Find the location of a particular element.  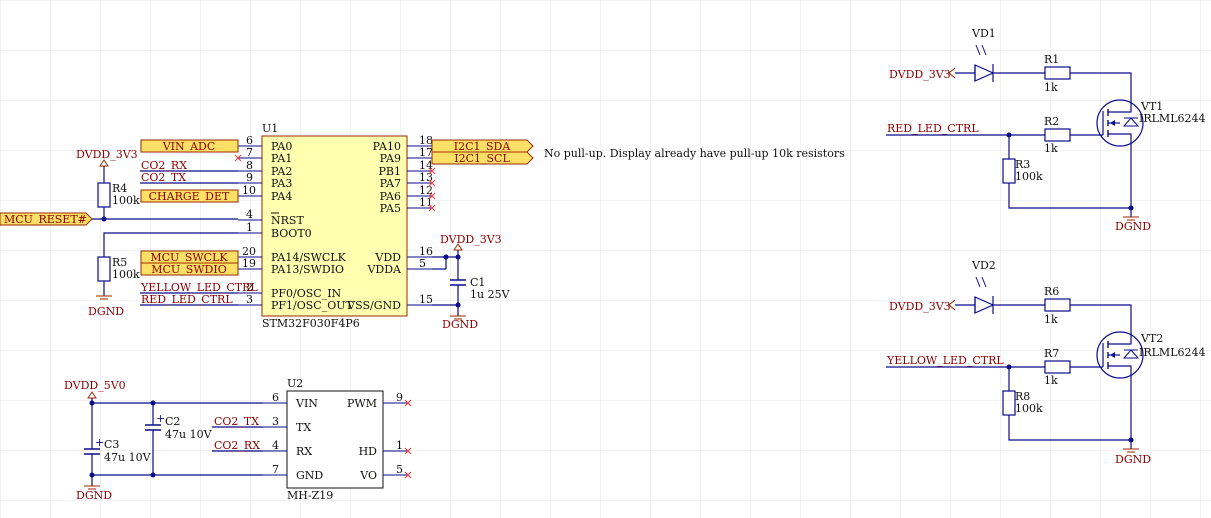

svg-text: U2 is located at coordinates (295, 383).